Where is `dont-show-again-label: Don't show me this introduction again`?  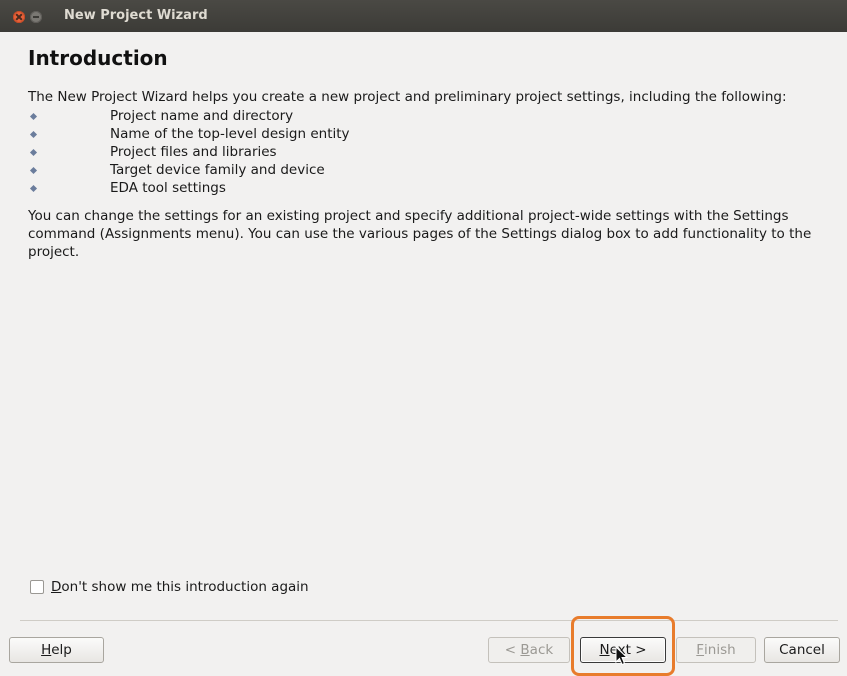 dont-show-again-label: Don't show me this introduction again is located at coordinates (180, 587).